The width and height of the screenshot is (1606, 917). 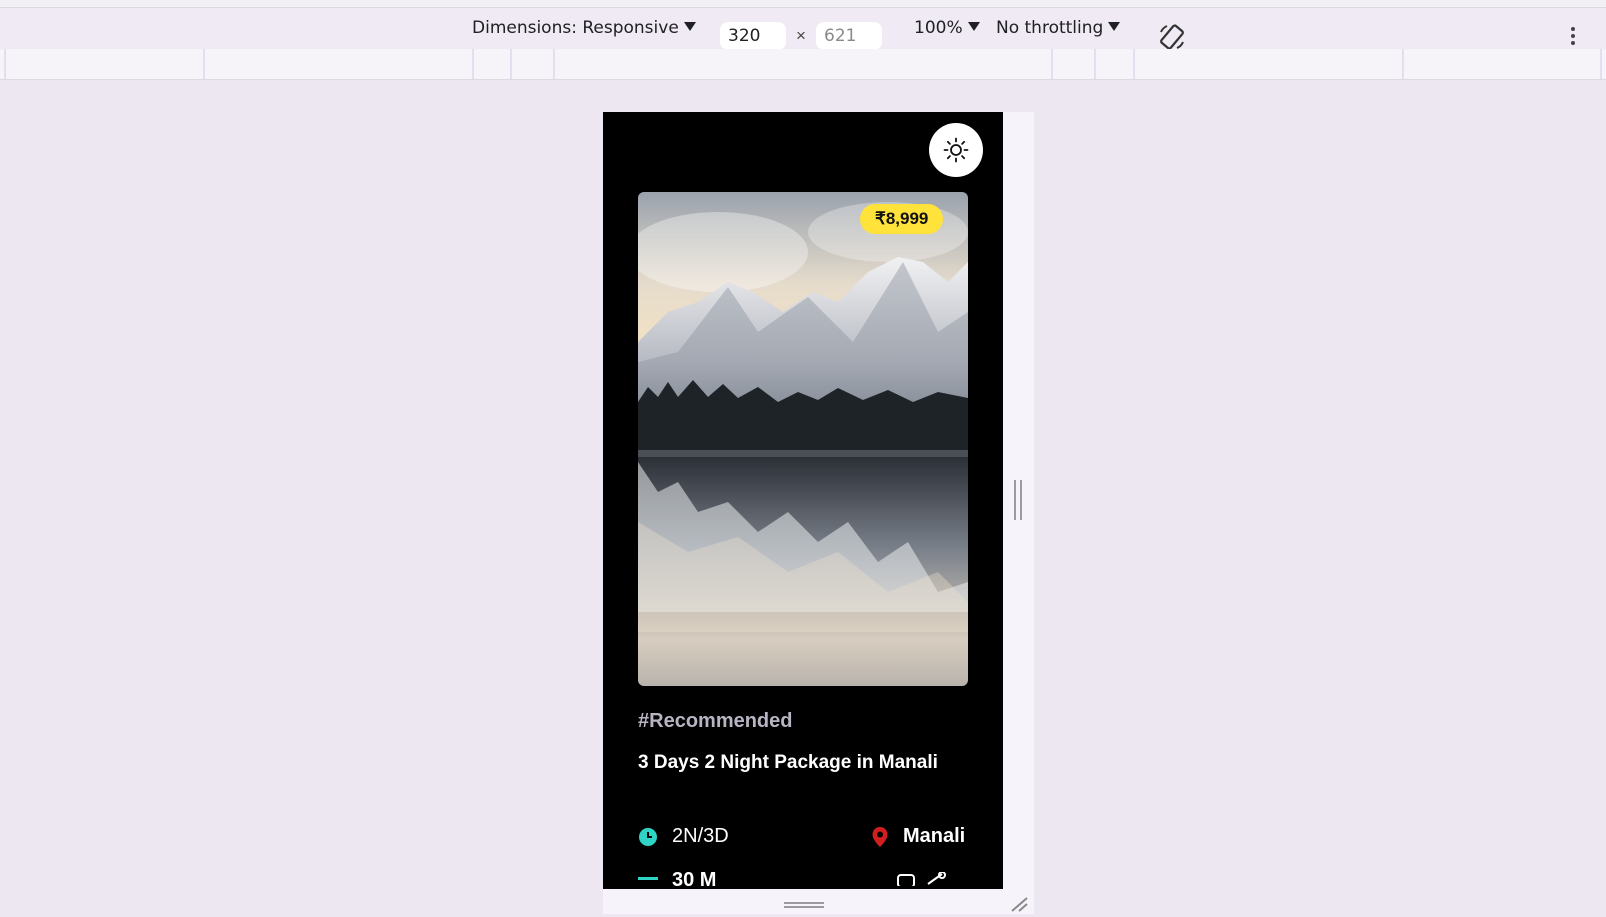 What do you see at coordinates (803, 763) in the screenshot?
I see `package-title: 3 Days 2 Night Package in Manali` at bounding box center [803, 763].